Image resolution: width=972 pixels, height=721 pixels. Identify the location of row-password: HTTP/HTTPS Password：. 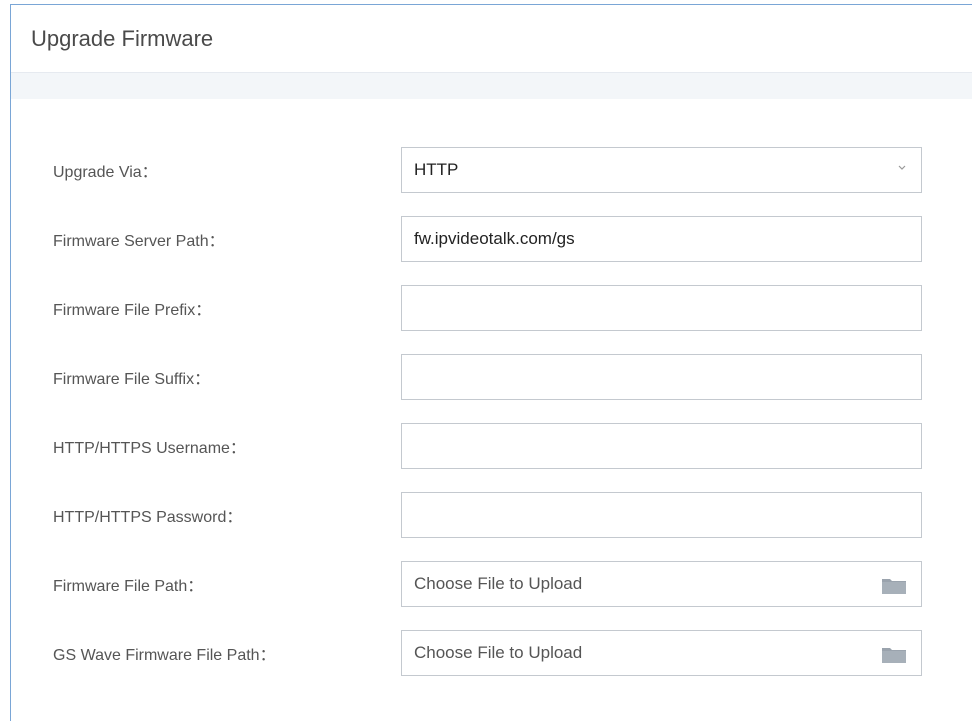
(491, 515).